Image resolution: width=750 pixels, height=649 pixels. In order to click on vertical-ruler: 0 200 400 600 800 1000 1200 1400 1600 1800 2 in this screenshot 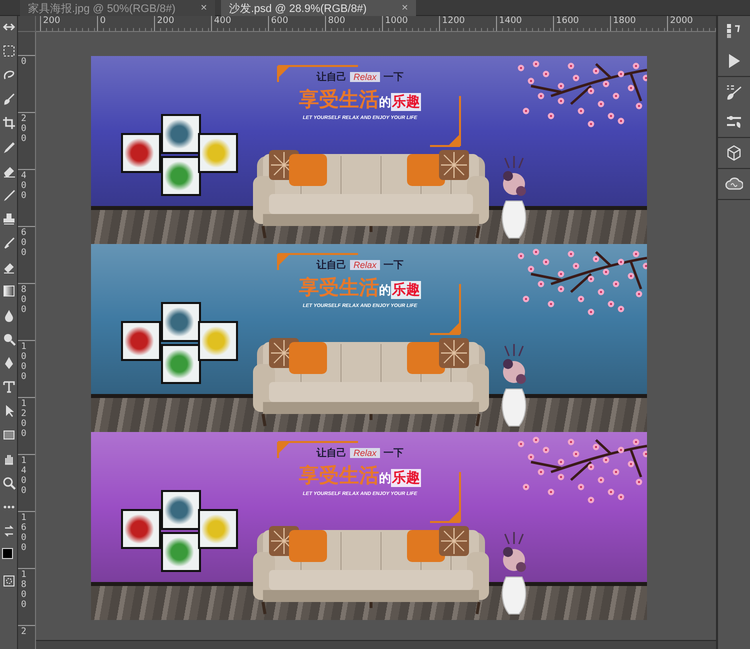, I will do `click(27, 340)`.